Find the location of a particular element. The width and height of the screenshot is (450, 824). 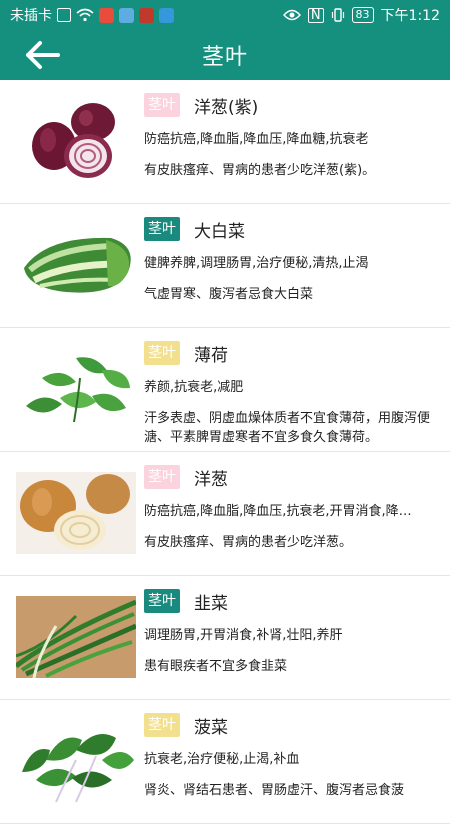

food-avoid: 有皮肤瘙痒、胃病的患者少吃洋葱(紫)。 is located at coordinates (260, 170).